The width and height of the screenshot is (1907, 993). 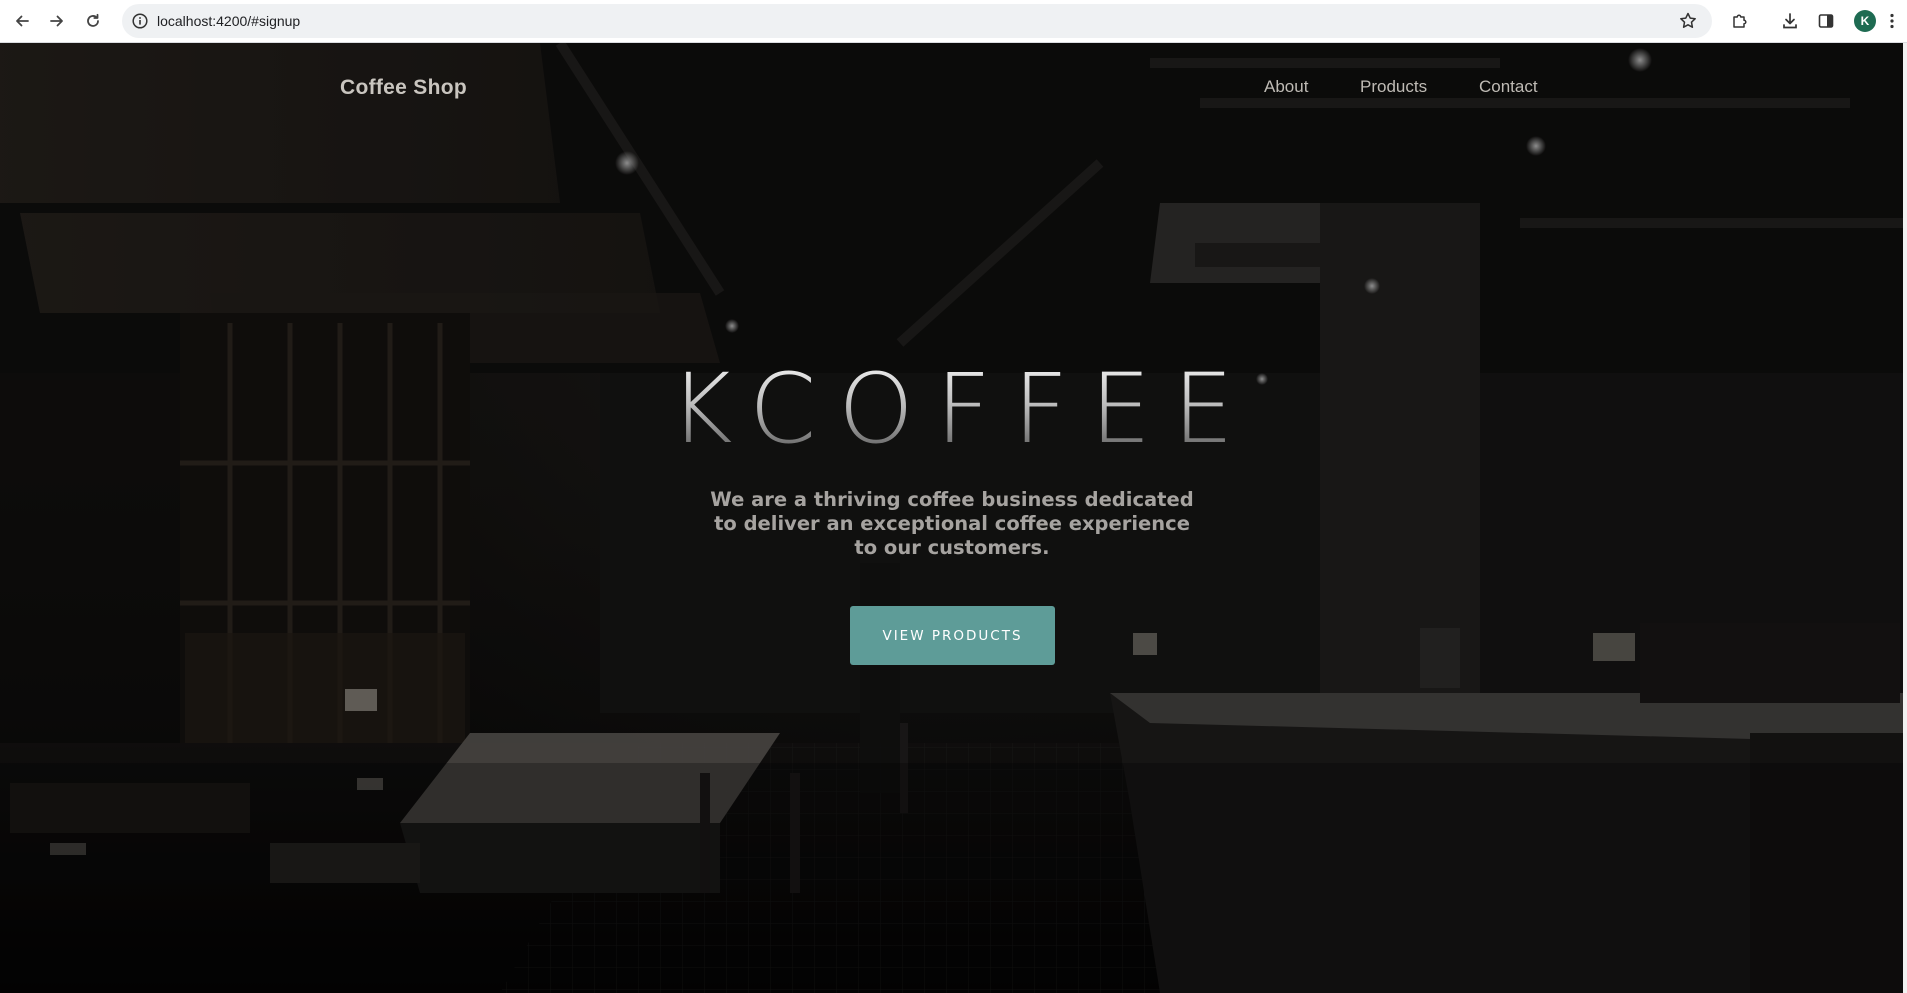 I want to click on site-info-icon, so click(x=140, y=21).